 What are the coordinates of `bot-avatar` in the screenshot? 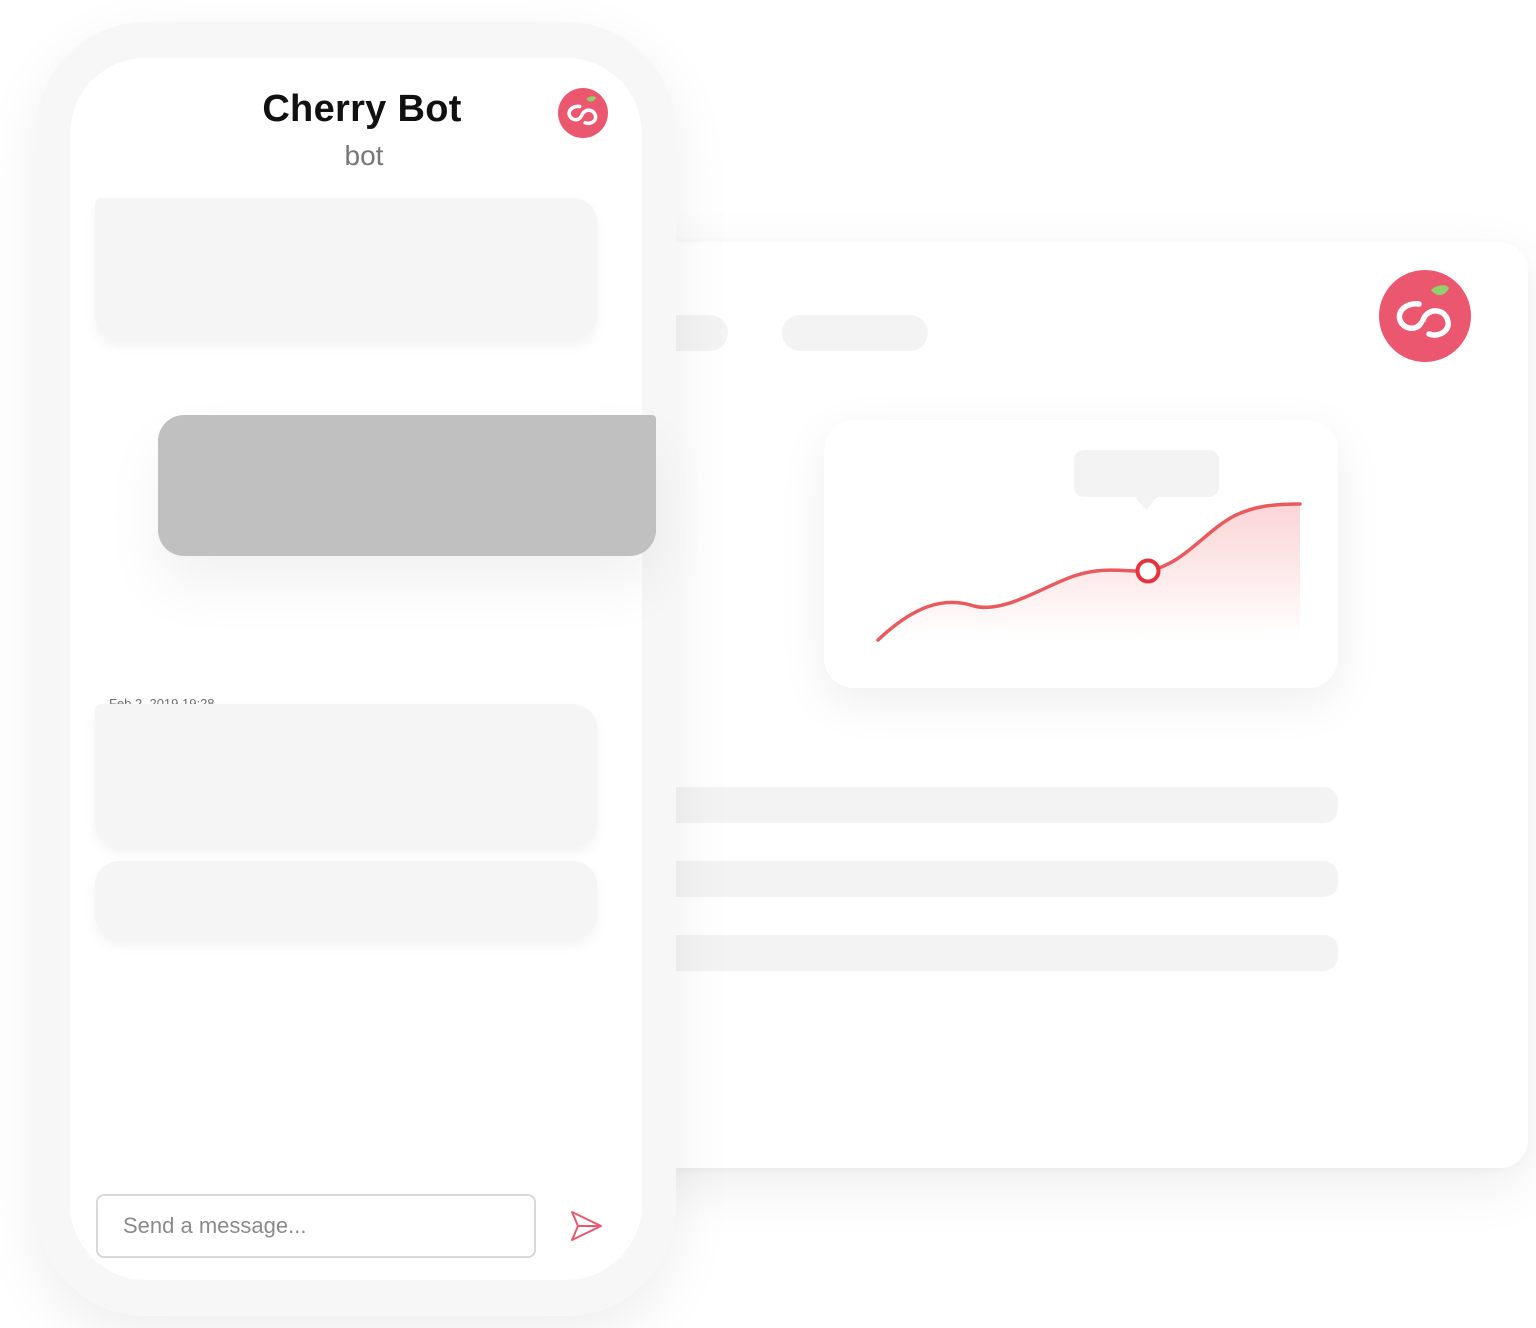 It's located at (583, 113).